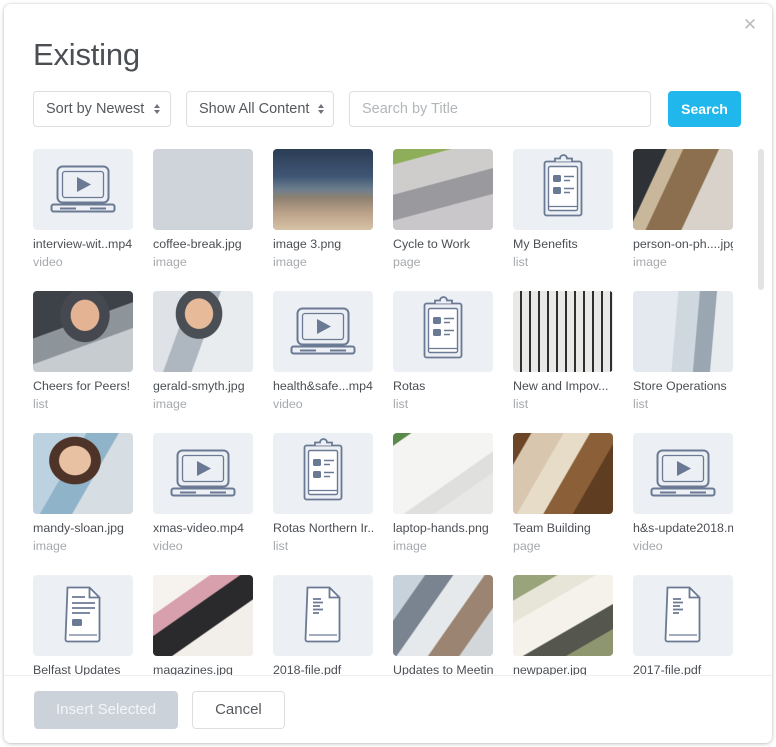 The image size is (776, 747). Describe the element at coordinates (750, 26) in the screenshot. I see `close-icon: ✕` at that location.